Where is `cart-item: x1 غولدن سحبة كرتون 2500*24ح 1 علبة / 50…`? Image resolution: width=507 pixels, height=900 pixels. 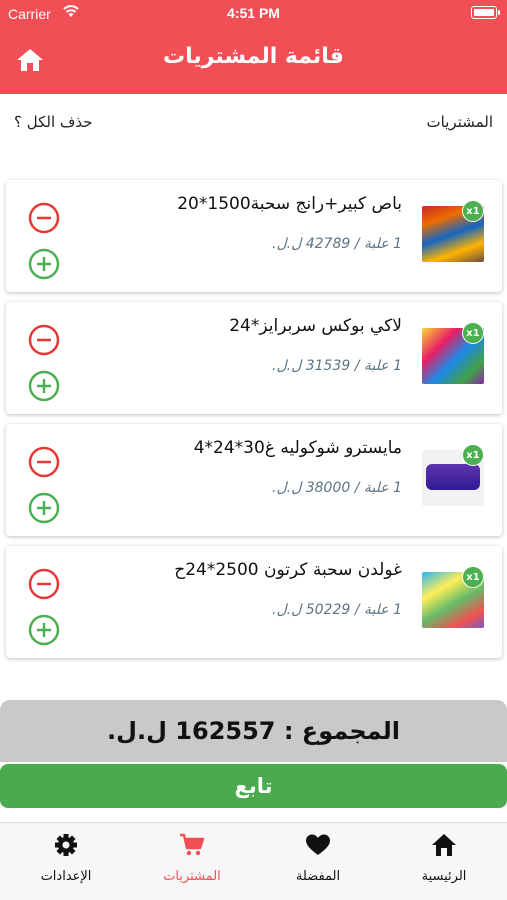
cart-item: x1 غولدن سحبة كرتون 2500*24ح 1 علبة / 50… is located at coordinates (254, 602).